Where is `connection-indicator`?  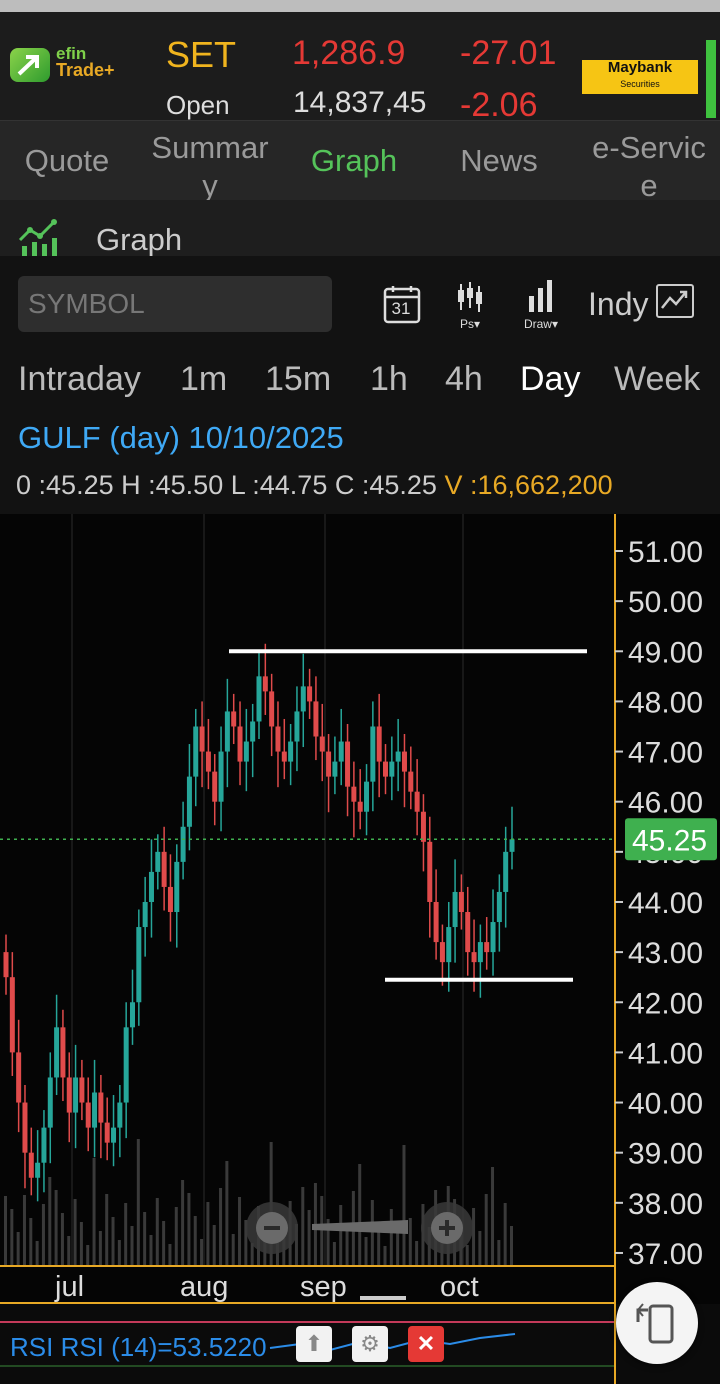
connection-indicator is located at coordinates (711, 79).